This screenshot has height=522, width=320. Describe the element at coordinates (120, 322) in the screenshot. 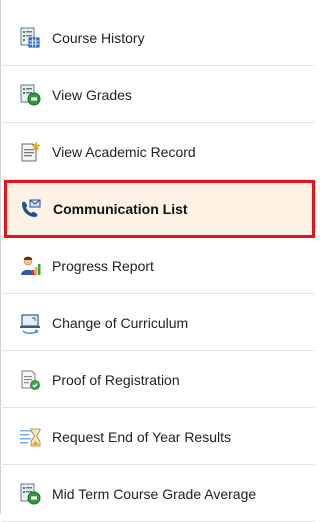

I see `menu-item-label: Change of Curriculum` at that location.